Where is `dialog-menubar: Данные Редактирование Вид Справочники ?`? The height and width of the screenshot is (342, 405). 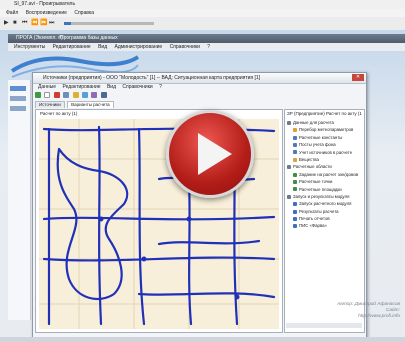 dialog-menubar: Данные Редактирование Вид Справочники ? is located at coordinates (199, 87).